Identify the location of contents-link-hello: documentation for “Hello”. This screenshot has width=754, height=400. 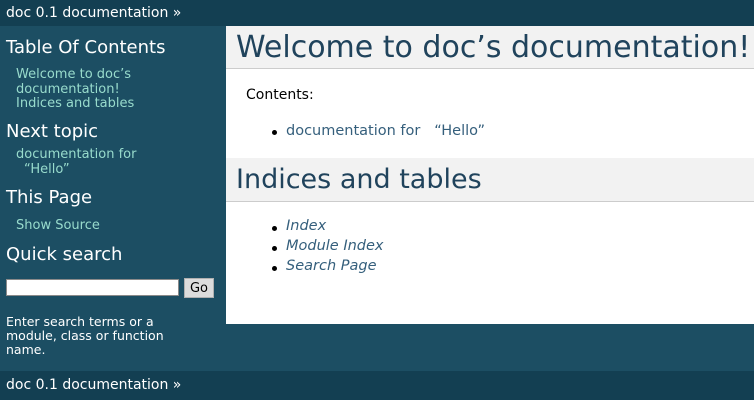
(385, 131).